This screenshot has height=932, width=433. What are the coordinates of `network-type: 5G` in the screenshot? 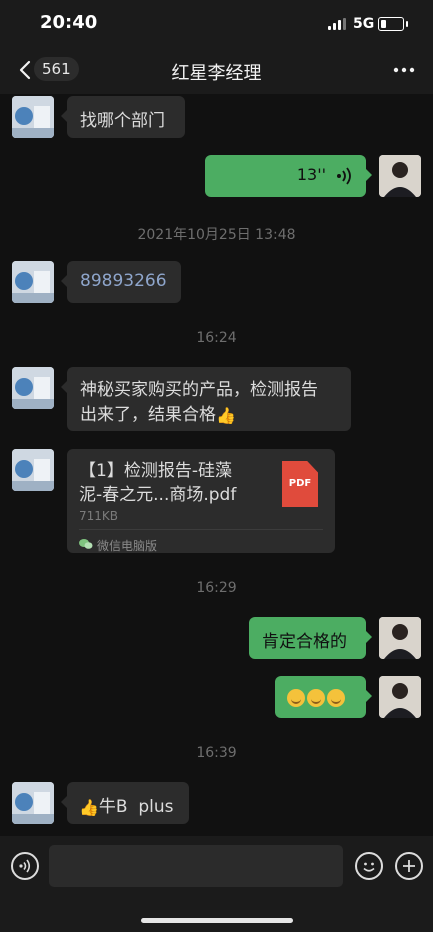 It's located at (364, 24).